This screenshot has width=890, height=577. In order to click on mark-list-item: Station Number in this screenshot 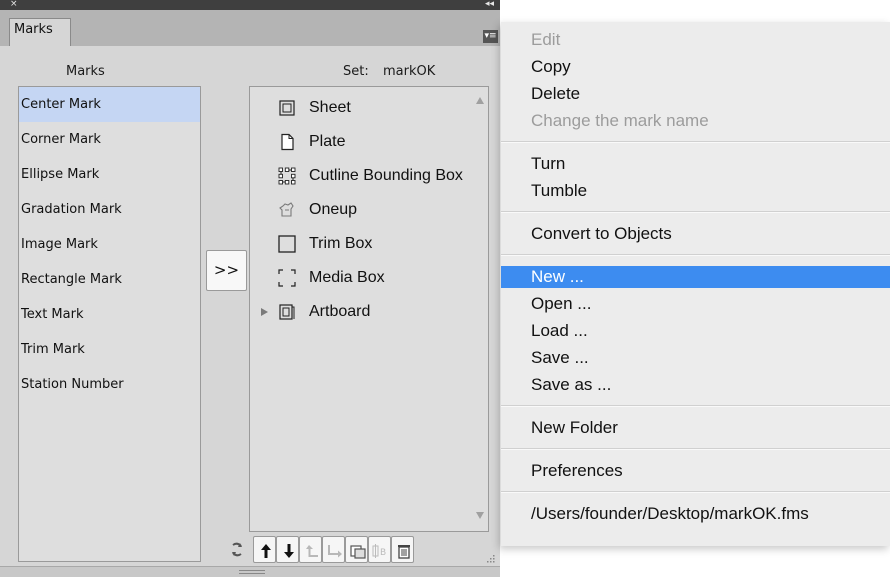, I will do `click(109, 384)`.